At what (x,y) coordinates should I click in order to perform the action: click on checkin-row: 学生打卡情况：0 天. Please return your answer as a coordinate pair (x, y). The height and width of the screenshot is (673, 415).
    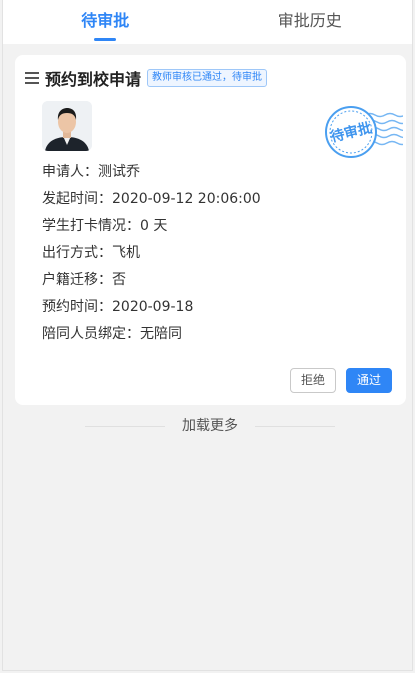
    Looking at the image, I should click on (105, 226).